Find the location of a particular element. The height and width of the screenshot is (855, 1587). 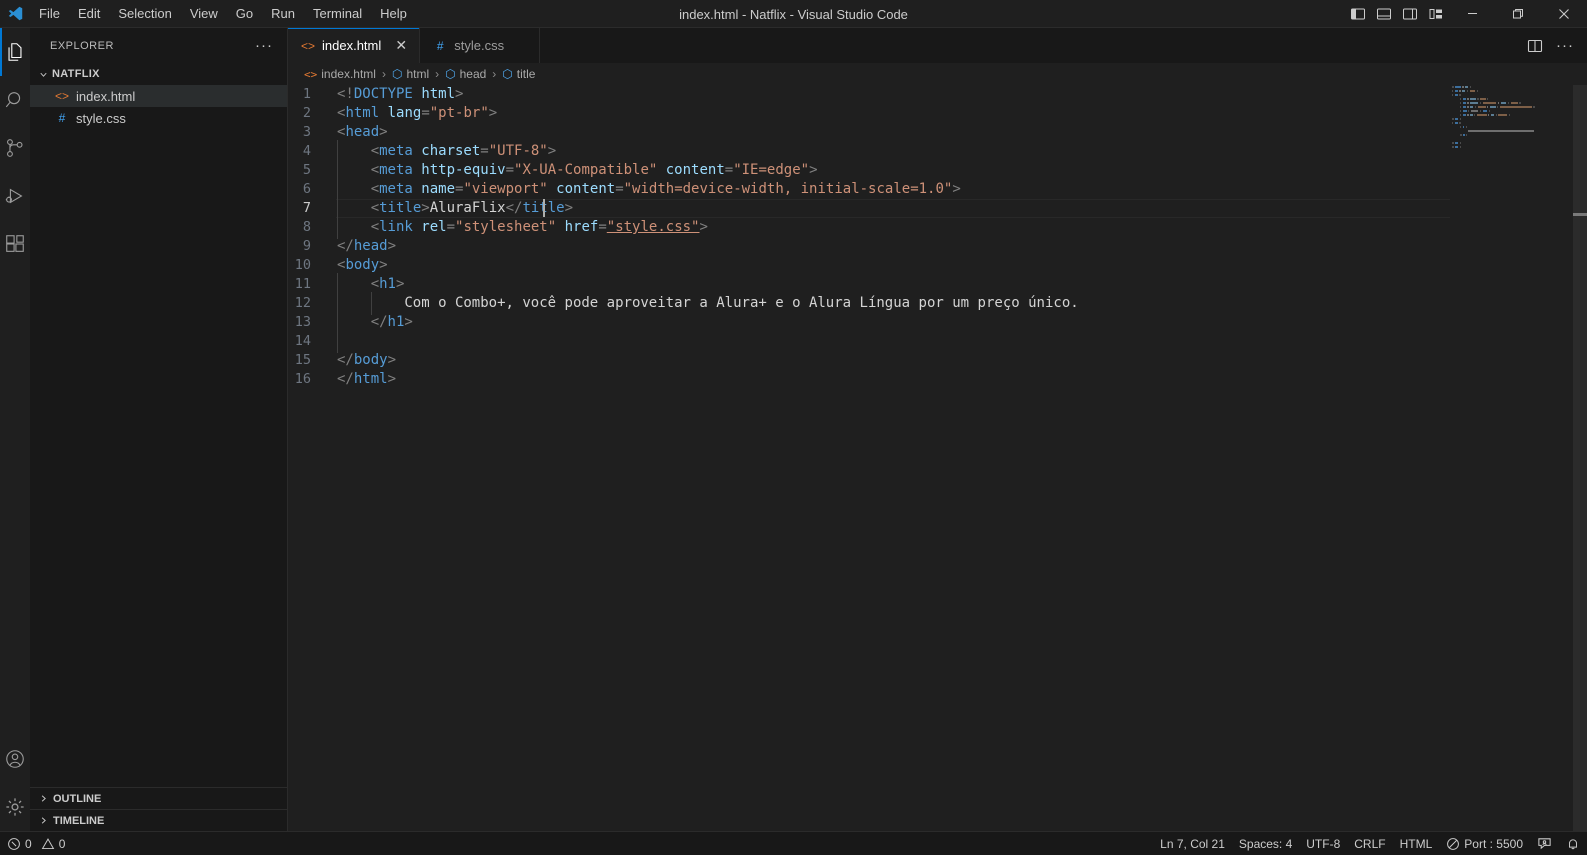

activitybar-manage-settings is located at coordinates (15, 807).